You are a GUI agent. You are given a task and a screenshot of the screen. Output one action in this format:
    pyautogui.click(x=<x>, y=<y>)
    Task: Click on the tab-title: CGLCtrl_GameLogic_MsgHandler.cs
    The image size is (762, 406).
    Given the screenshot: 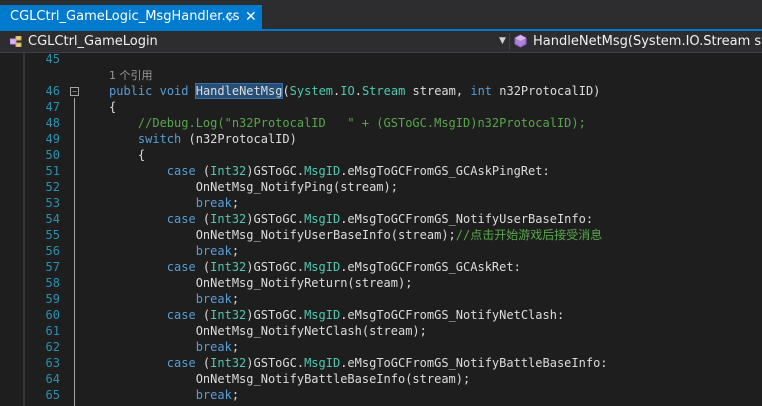 What is the action you would take?
    pyautogui.click(x=125, y=16)
    